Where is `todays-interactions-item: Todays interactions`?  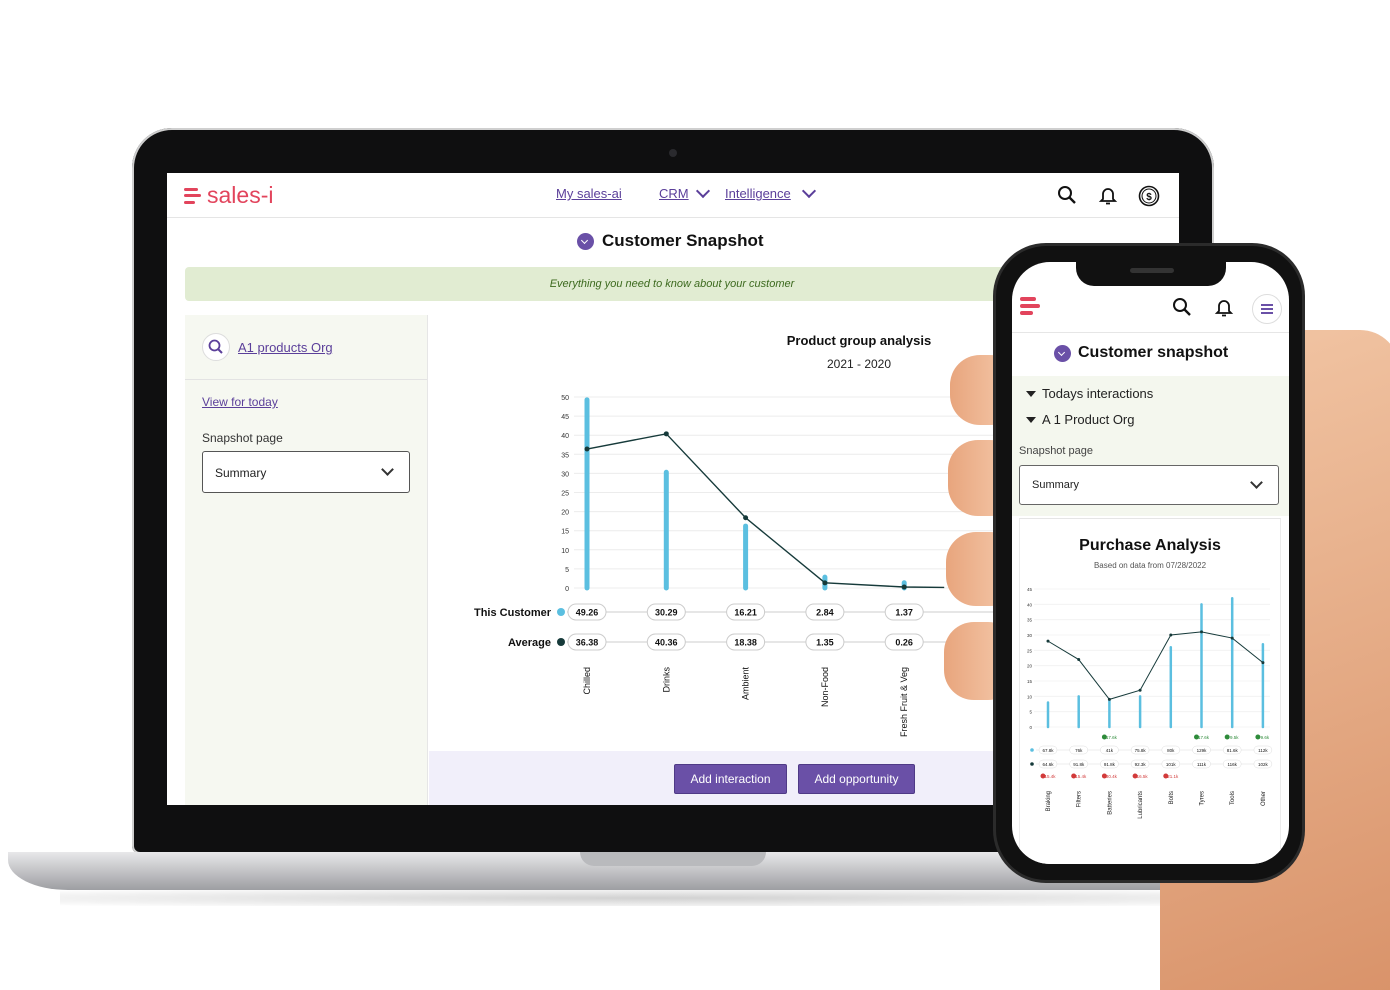
todays-interactions-item: Todays interactions is located at coordinates (1097, 393).